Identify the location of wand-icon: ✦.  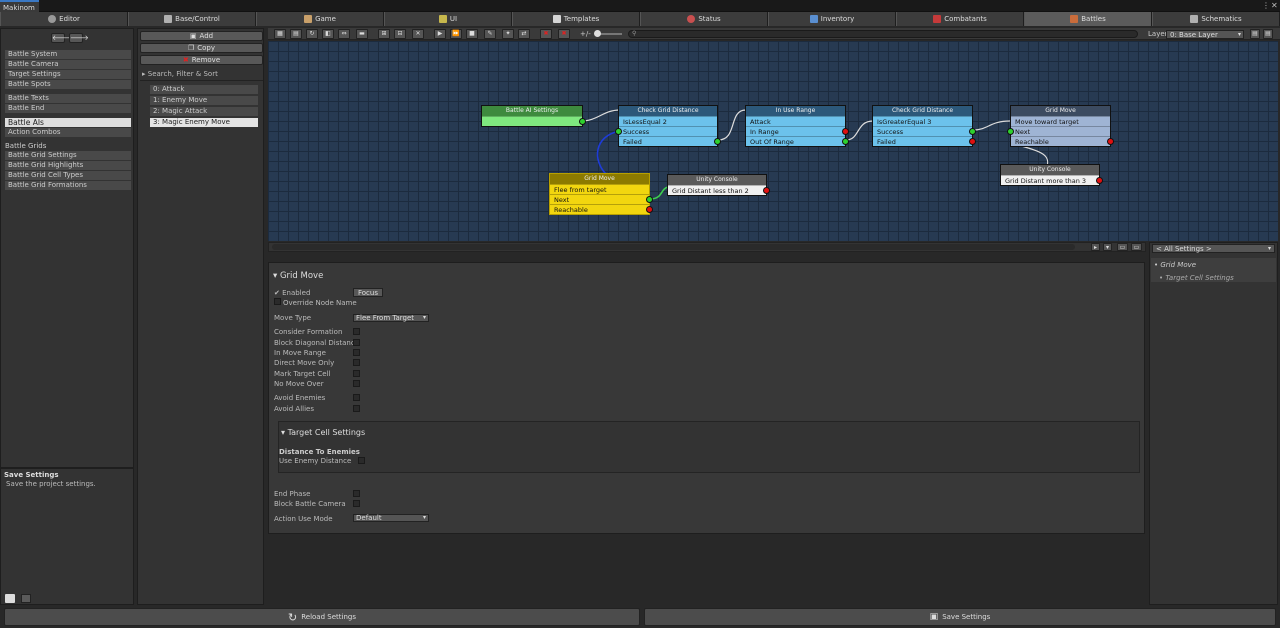
(508, 34).